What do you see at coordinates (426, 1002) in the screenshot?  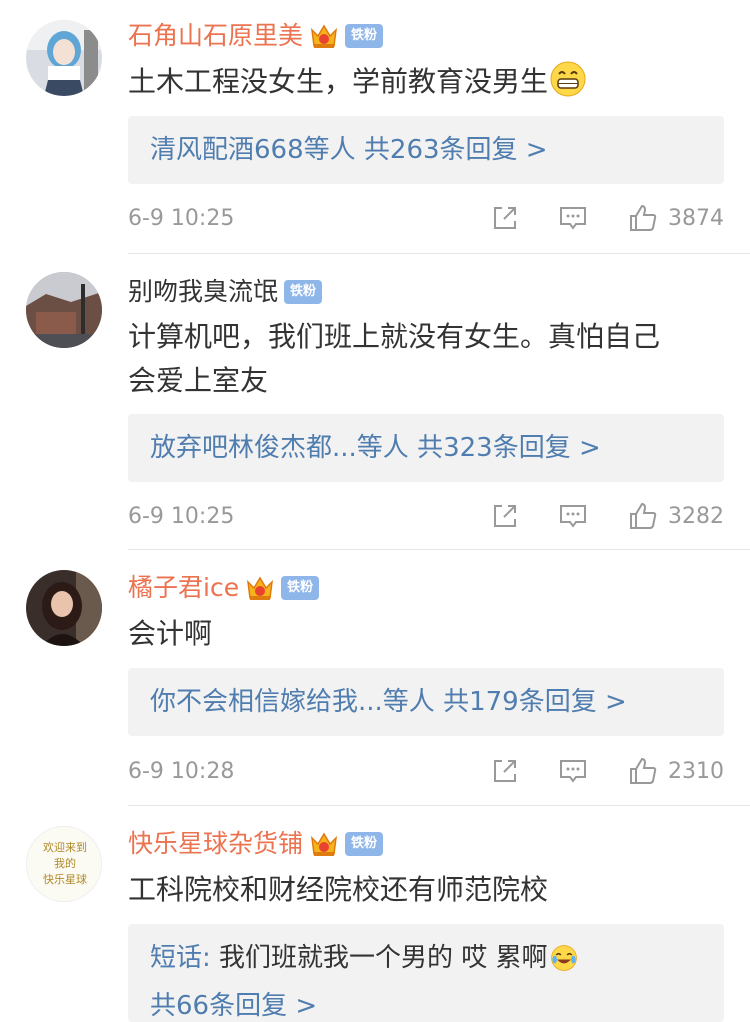 I see `reply-count: 共66条回复 >` at bounding box center [426, 1002].